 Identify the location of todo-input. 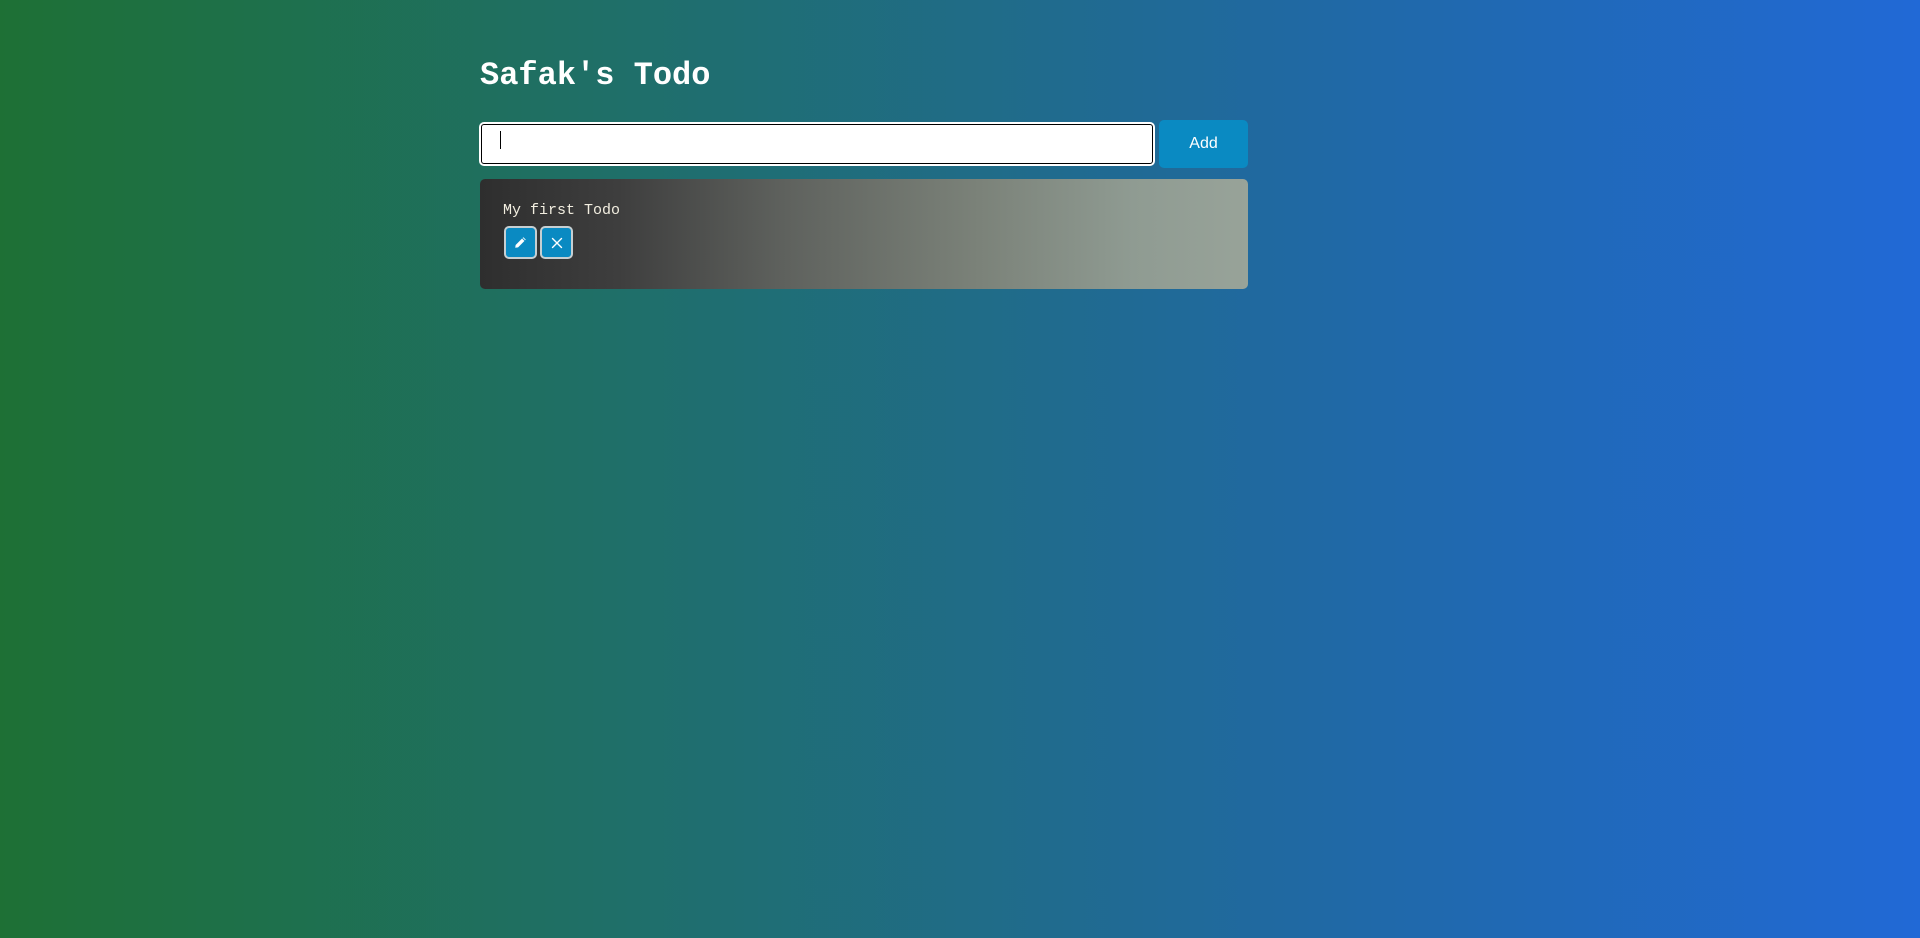
(817, 144).